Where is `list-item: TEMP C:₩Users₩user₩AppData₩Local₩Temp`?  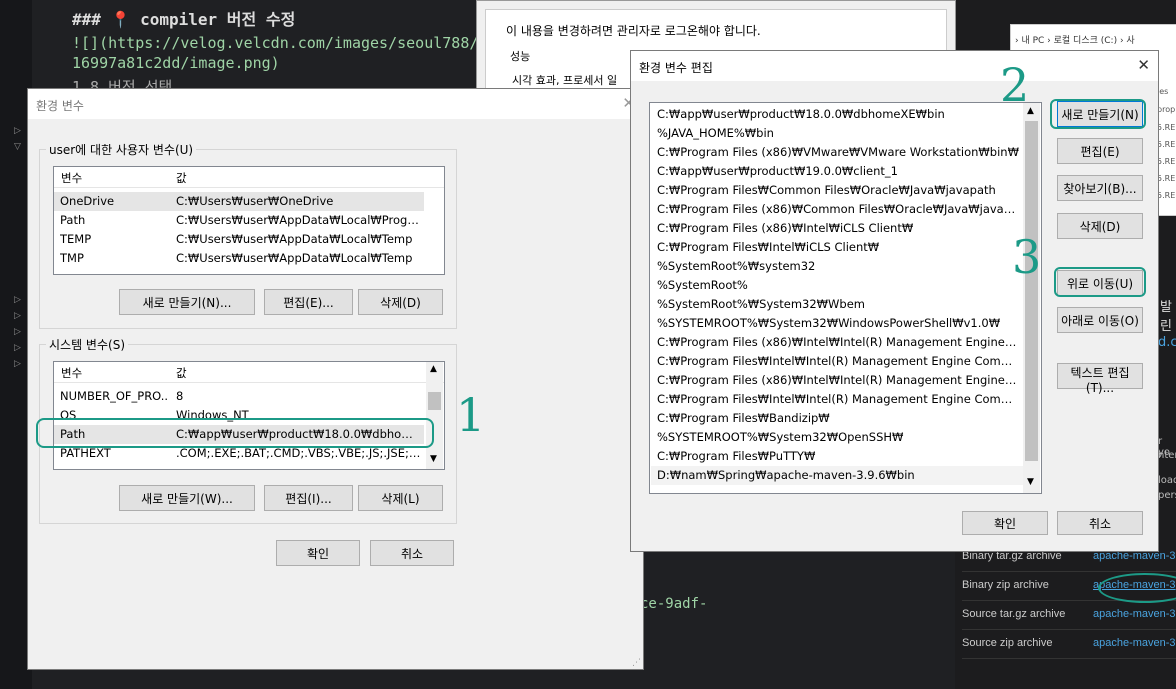
list-item: TEMP C:₩Users₩user₩AppData₩Local₩Temp is located at coordinates (239, 239).